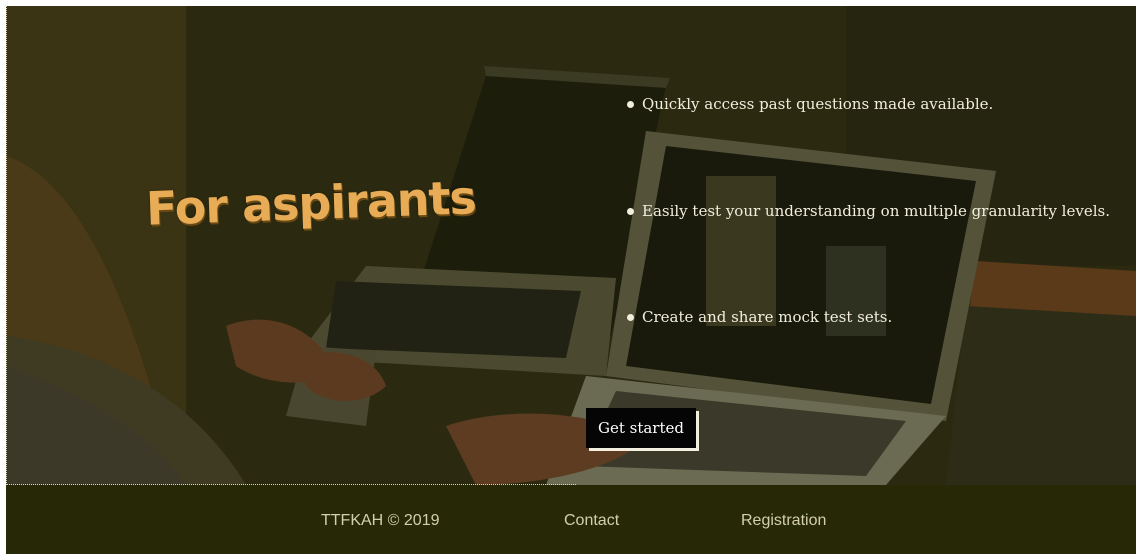 This screenshot has height=554, width=1136. Describe the element at coordinates (868, 360) in the screenshot. I see `feature-item: Create and share mock test sets.` at that location.